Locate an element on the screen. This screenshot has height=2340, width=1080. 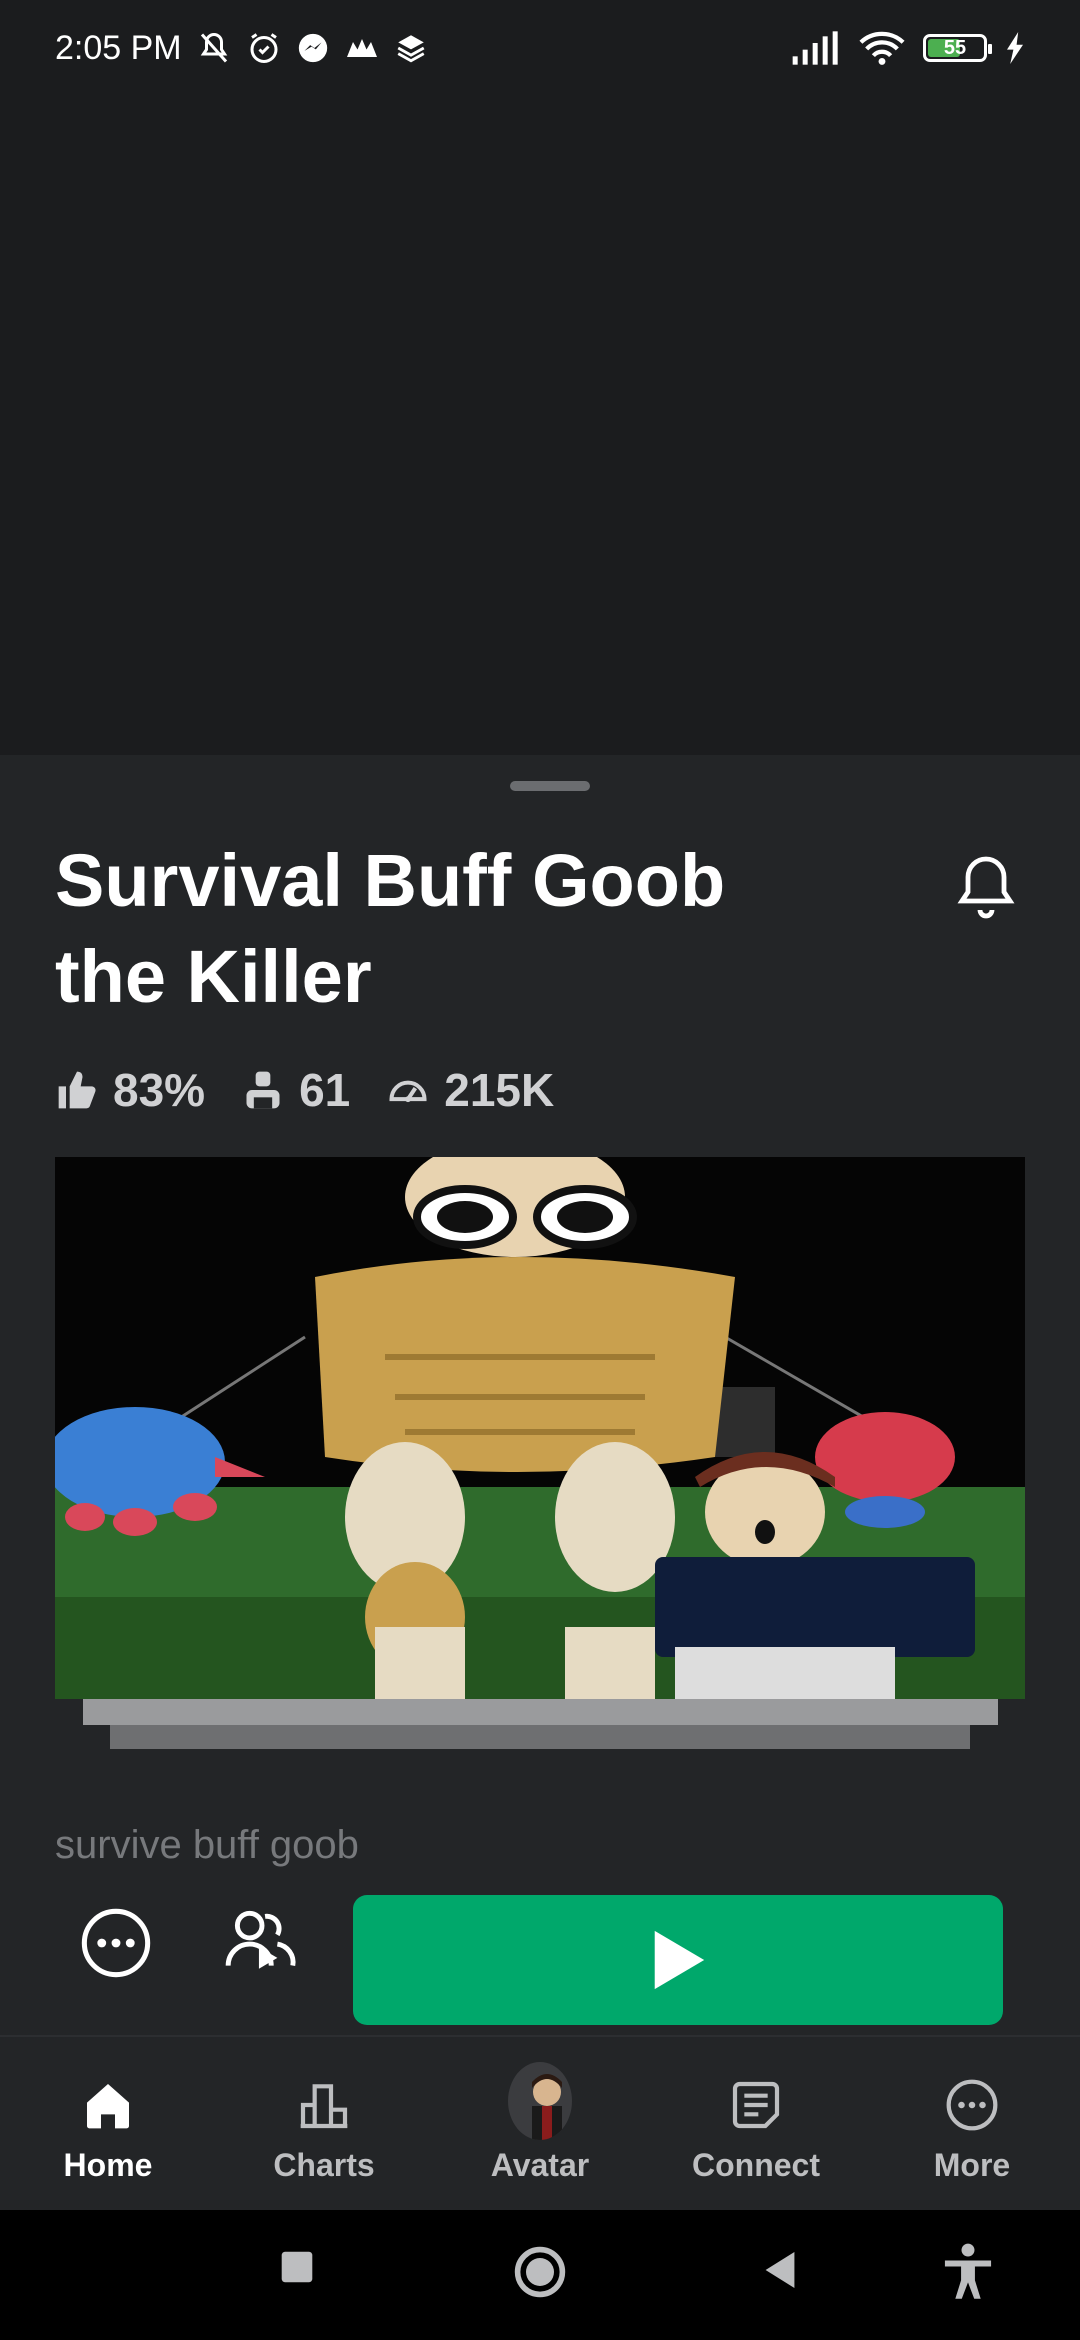
nav-home-label: Home is located at coordinates (108, 2165).